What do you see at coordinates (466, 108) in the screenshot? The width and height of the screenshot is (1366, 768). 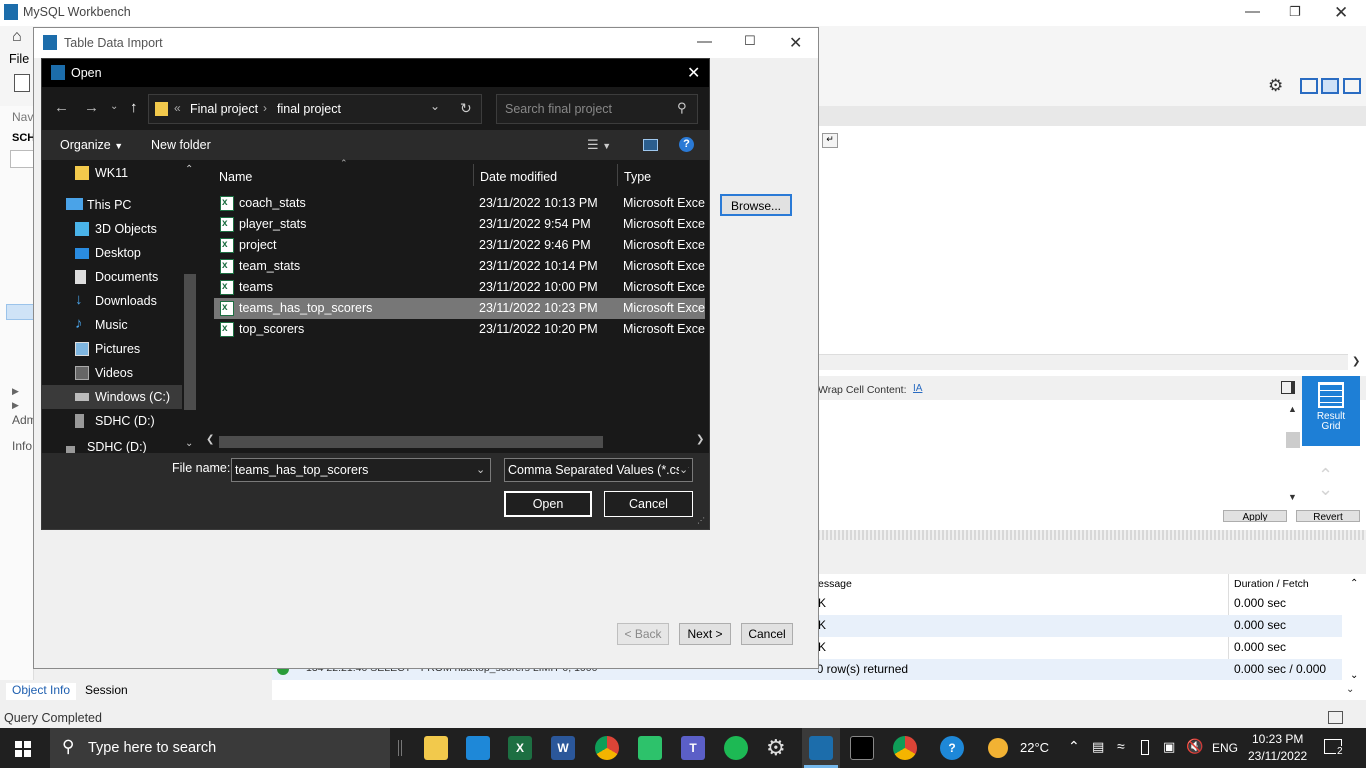 I see `refresh-icon: ↻` at bounding box center [466, 108].